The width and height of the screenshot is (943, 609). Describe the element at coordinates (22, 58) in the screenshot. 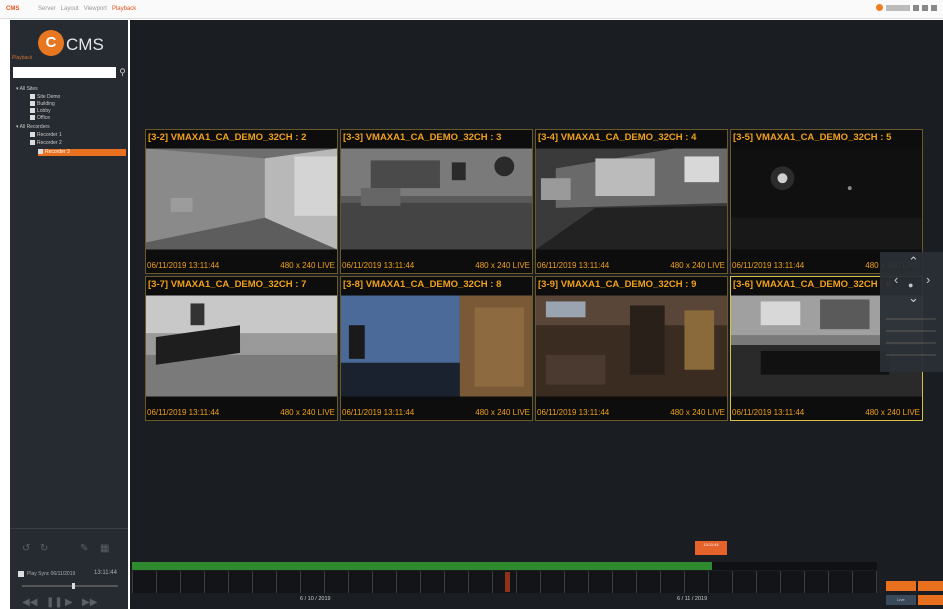

I see `panel-label: Playback` at that location.